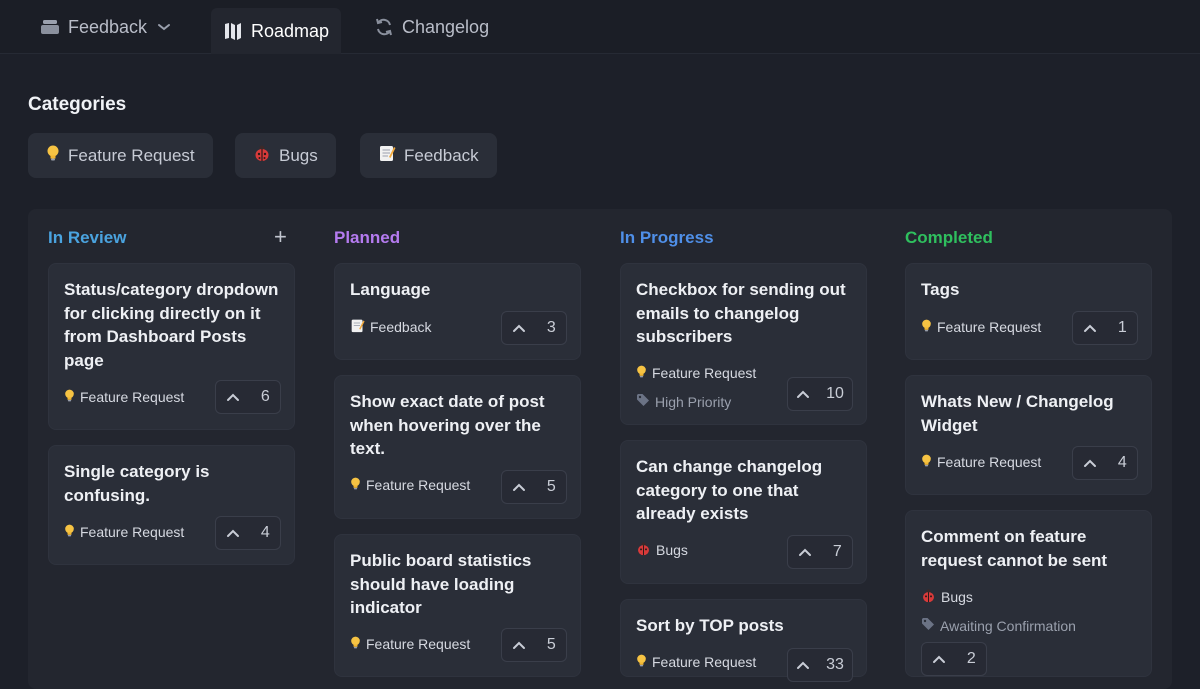 This screenshot has height=689, width=1200. I want to click on post-category: Feedback, so click(390, 327).